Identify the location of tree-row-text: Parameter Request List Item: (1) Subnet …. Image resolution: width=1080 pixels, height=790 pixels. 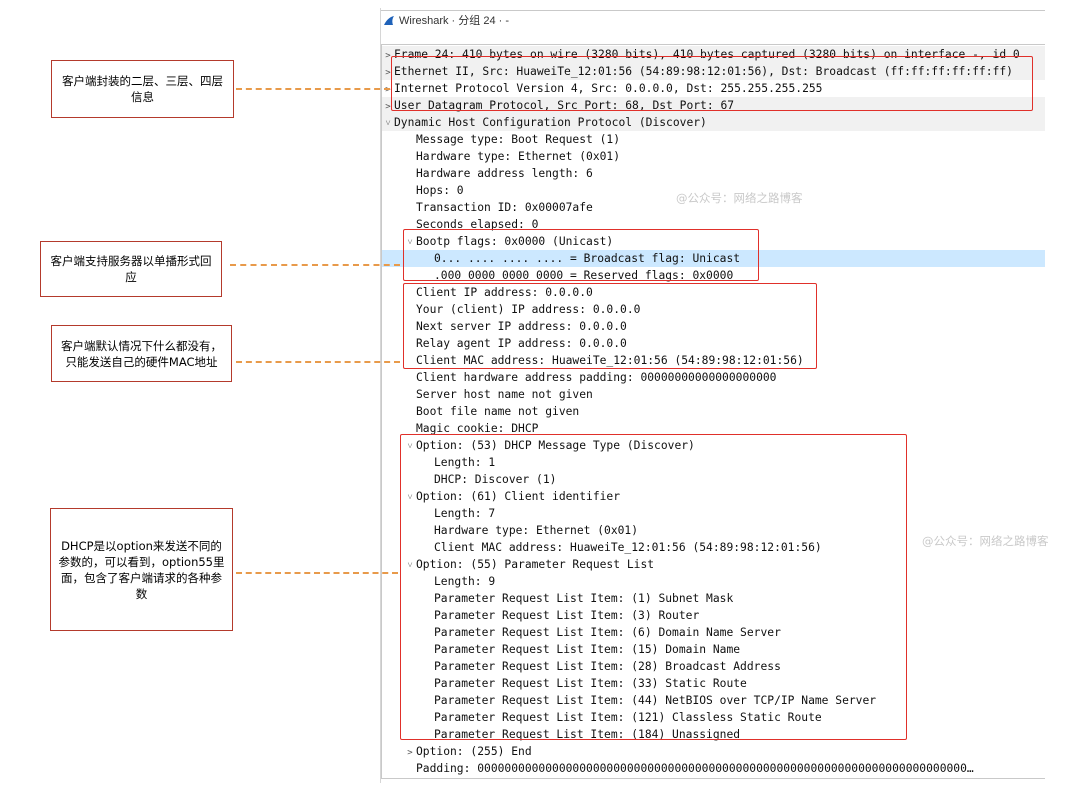
(584, 598).